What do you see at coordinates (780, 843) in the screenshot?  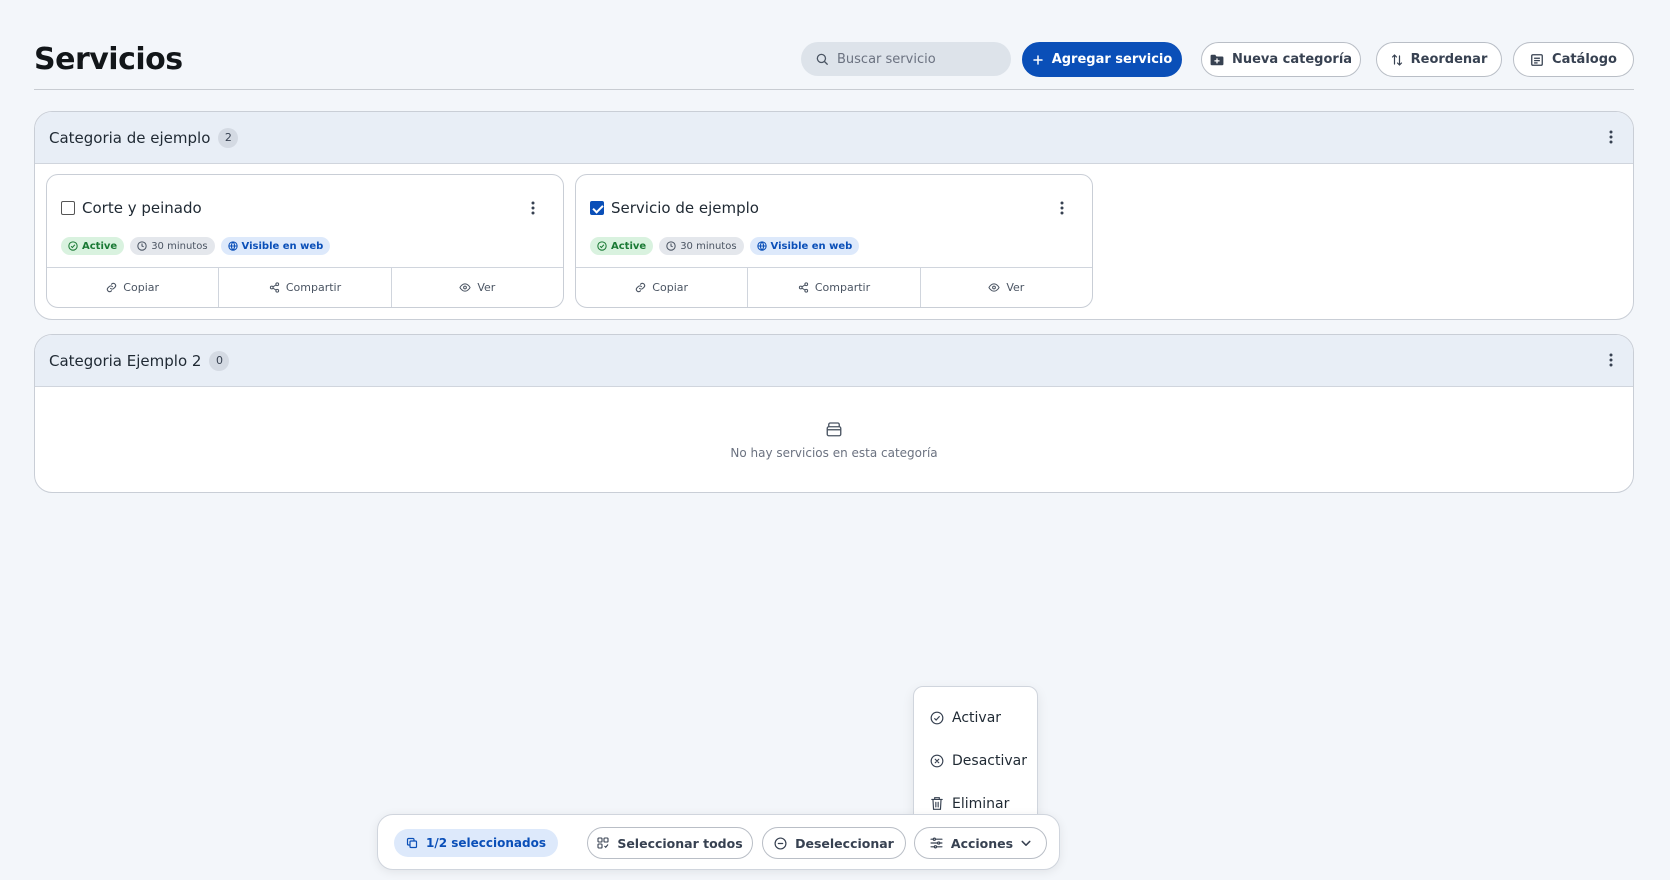 I see `minus-circle-icon` at bounding box center [780, 843].